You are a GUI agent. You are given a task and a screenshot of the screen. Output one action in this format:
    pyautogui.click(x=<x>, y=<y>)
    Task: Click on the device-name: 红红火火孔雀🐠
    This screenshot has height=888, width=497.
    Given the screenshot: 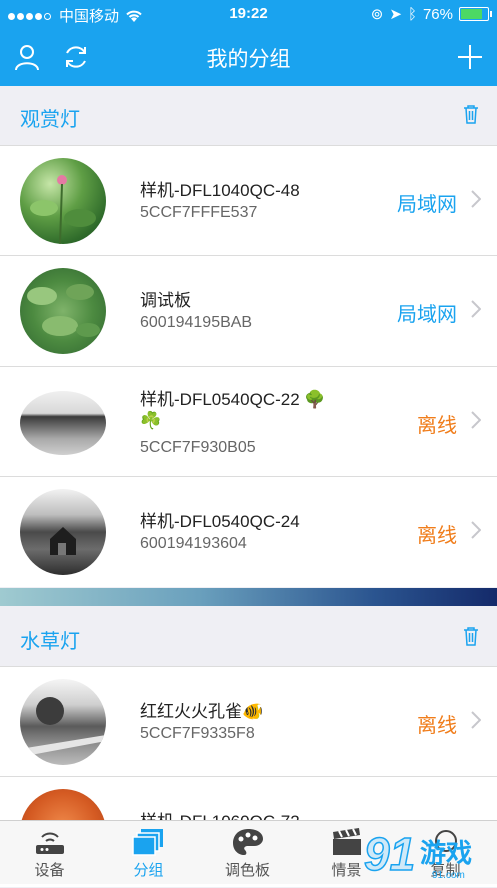 What is the action you would take?
    pyautogui.click(x=202, y=711)
    